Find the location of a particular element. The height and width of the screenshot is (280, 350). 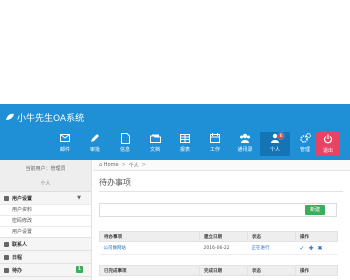

nav-approval: 审批 is located at coordinates (95, 144).